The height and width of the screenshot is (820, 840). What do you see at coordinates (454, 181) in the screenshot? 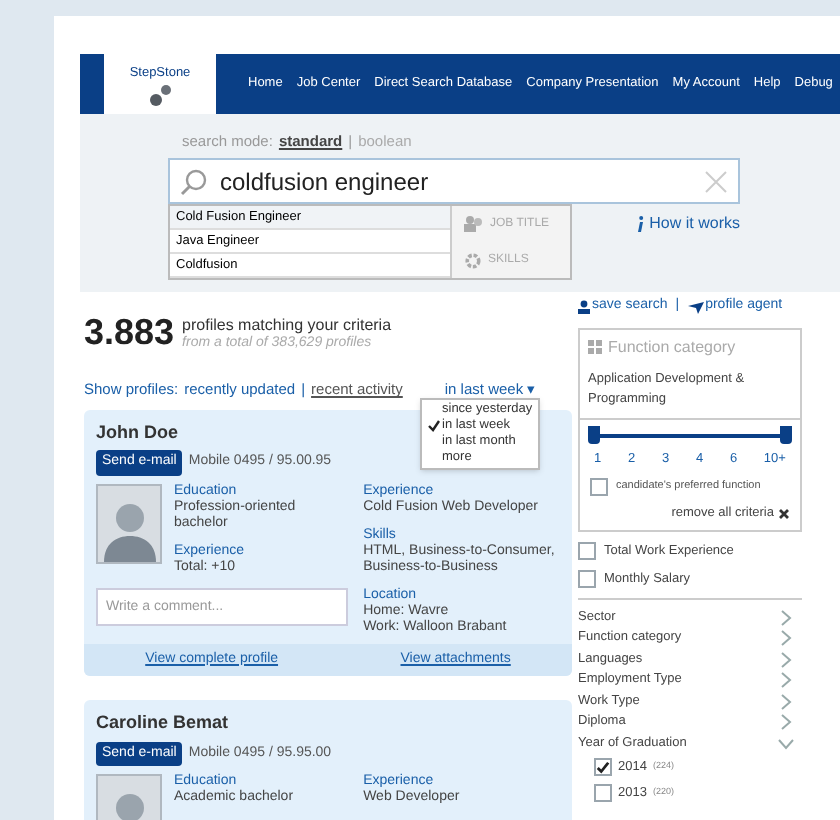
I see `search-field: coldfusion engineer` at bounding box center [454, 181].